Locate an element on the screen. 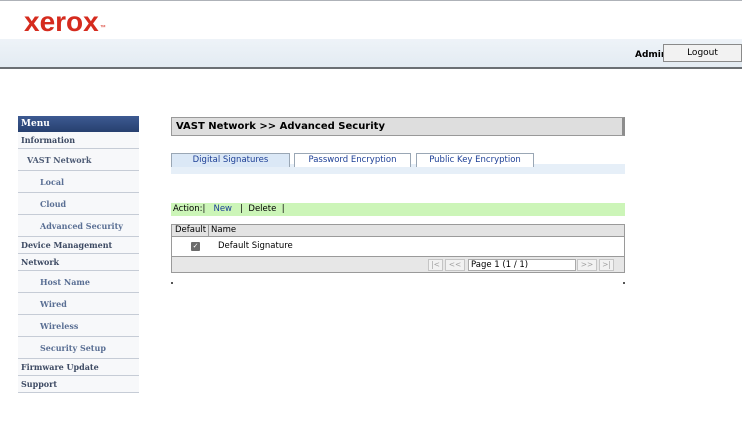 This screenshot has height=432, width=742. menu-item-firmware-update: Firmware Update is located at coordinates (78, 367).